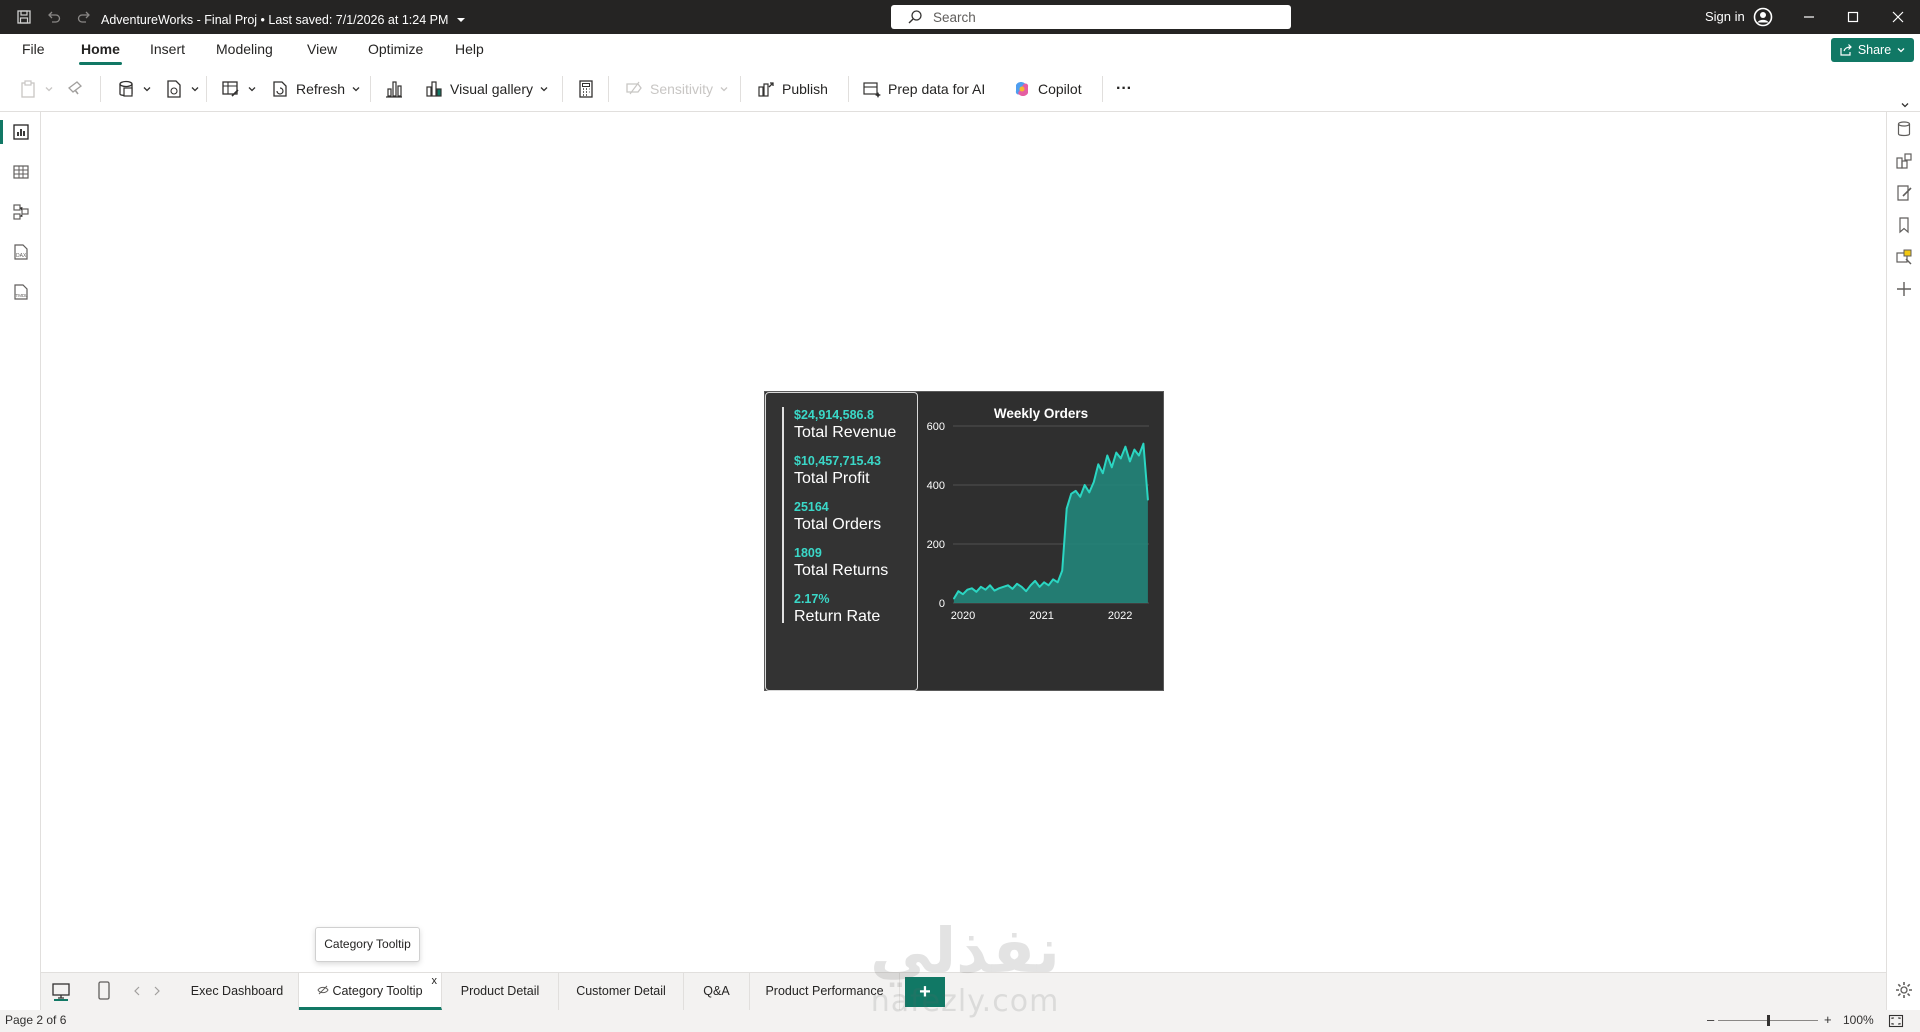 This screenshot has height=1032, width=1920. What do you see at coordinates (104, 992) in the screenshot?
I see `mobile-layout-button` at bounding box center [104, 992].